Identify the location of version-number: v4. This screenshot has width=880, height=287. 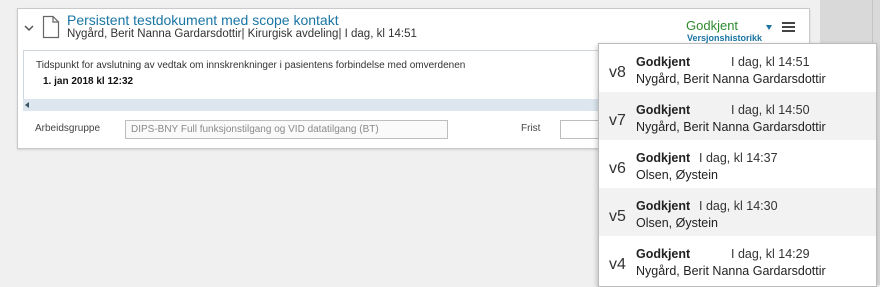
(617, 264).